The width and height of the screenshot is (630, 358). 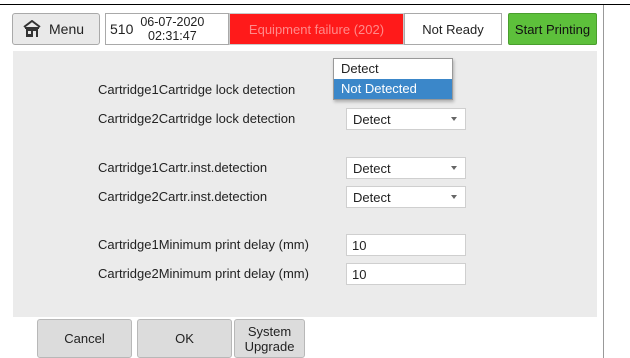 What do you see at coordinates (183, 196) in the screenshot?
I see `c2-inst-label: Cartridge2Cartr.inst.detection` at bounding box center [183, 196].